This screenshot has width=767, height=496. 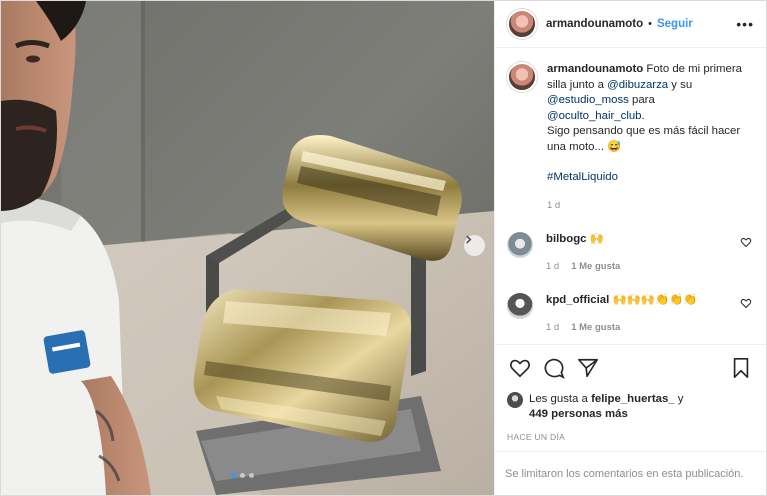 I want to click on comment-bubble-icon, so click(x=554, y=368).